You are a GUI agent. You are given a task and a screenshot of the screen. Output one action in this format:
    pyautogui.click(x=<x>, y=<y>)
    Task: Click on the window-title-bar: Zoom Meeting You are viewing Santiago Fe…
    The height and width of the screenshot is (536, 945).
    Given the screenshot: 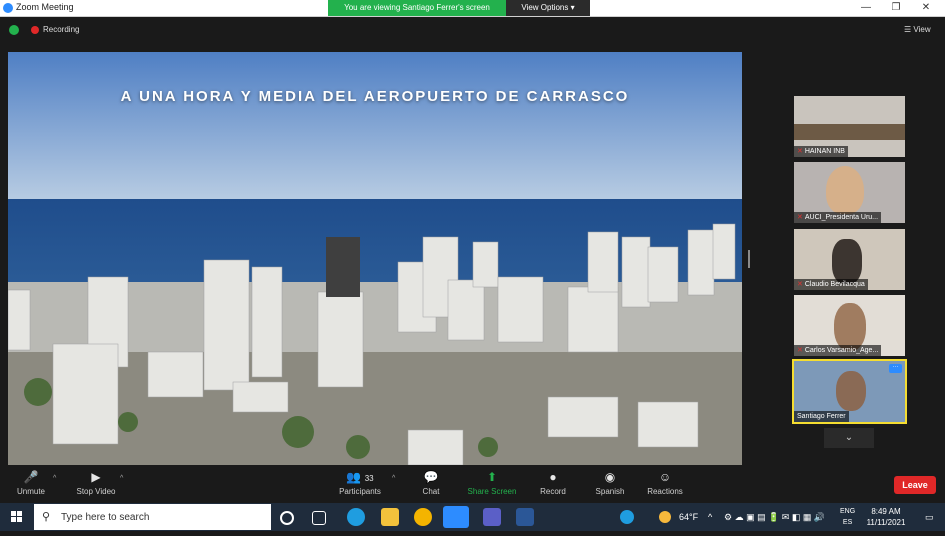 What is the action you would take?
    pyautogui.click(x=472, y=8)
    